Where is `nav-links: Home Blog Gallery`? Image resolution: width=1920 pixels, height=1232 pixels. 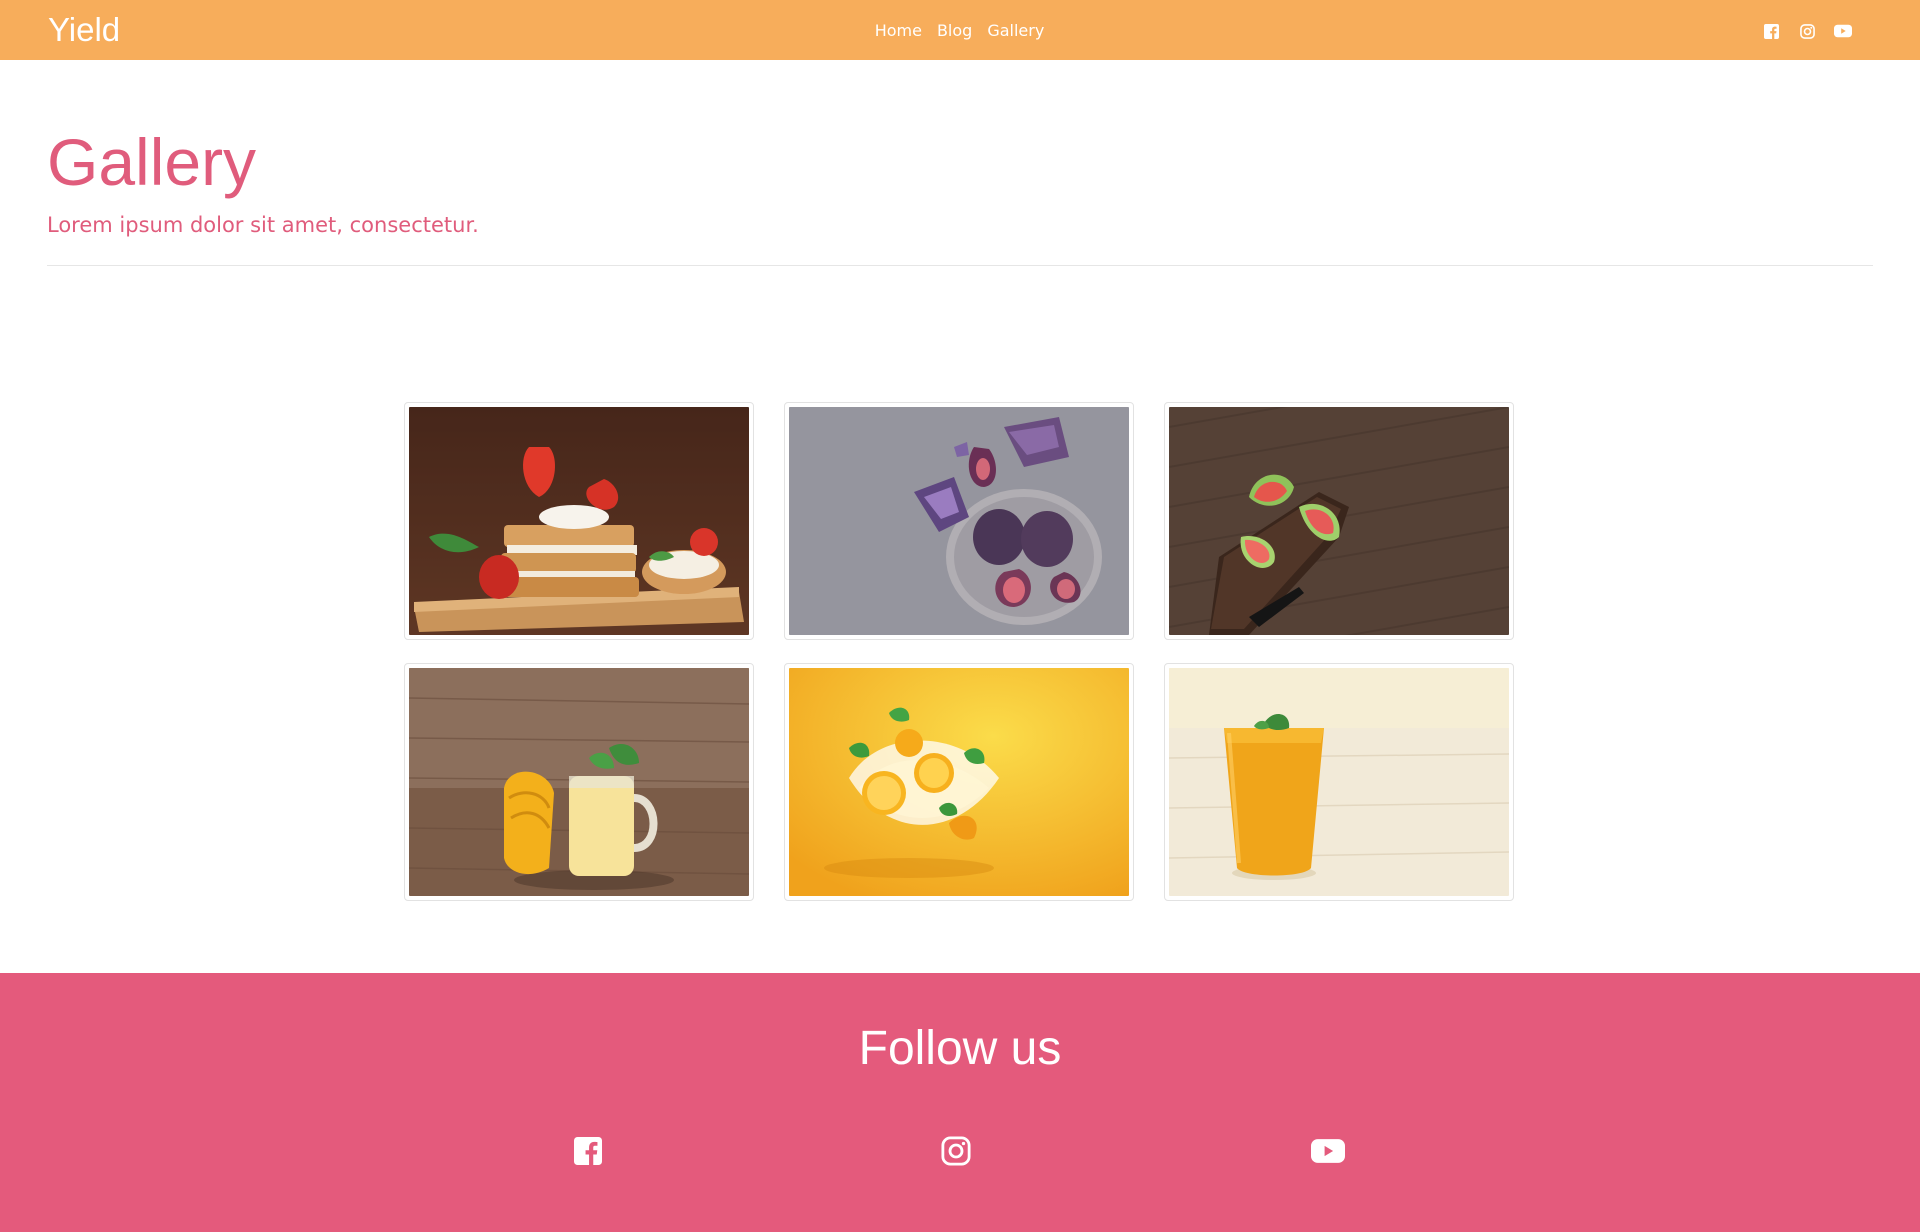
nav-links: Home Blog Gallery is located at coordinates (960, 30).